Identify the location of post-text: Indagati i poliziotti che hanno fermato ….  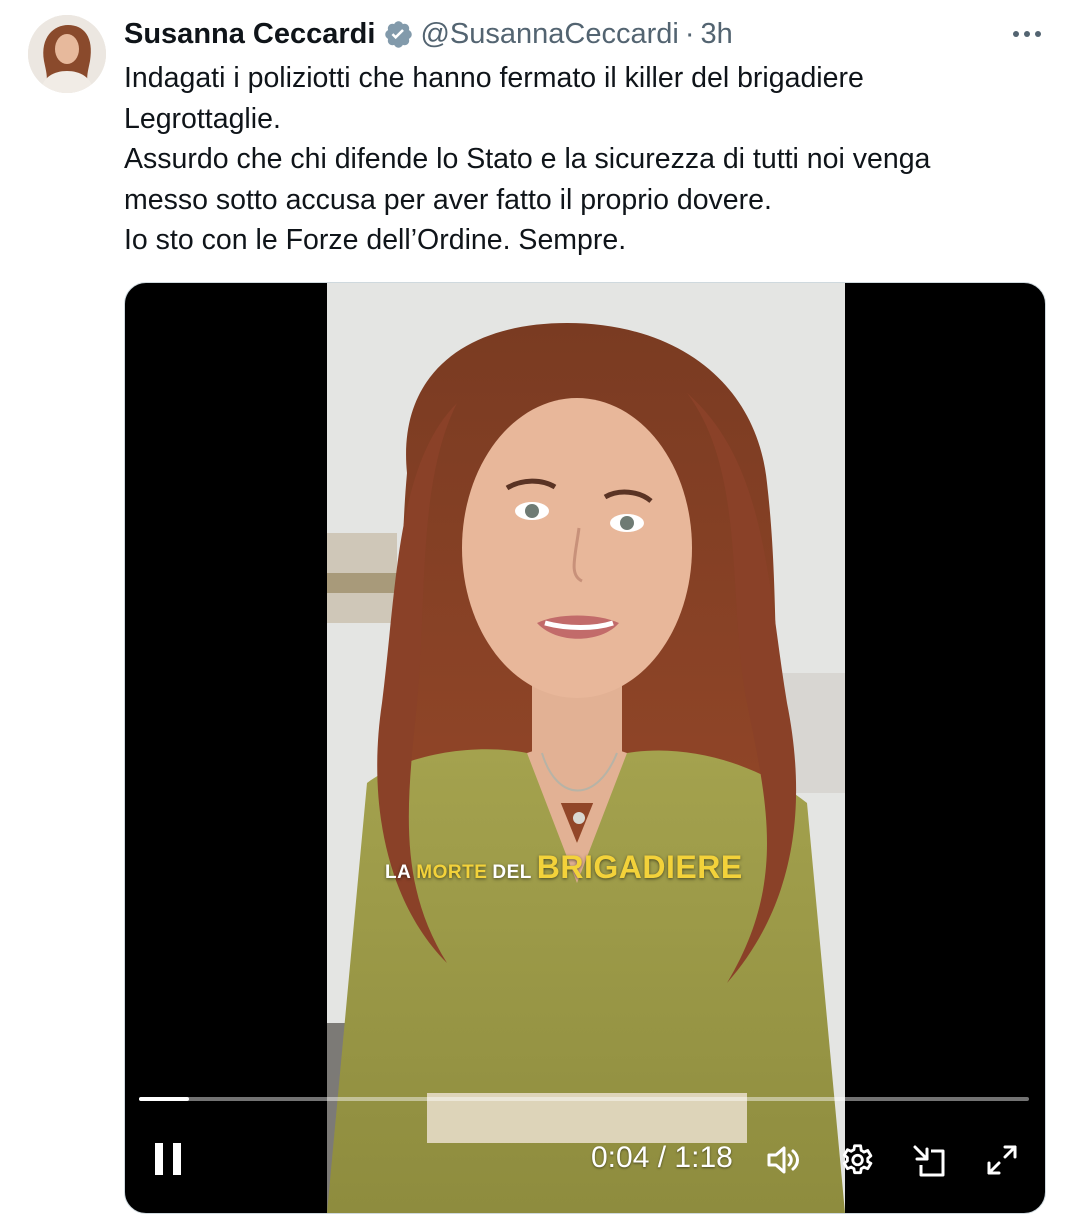
(584, 159).